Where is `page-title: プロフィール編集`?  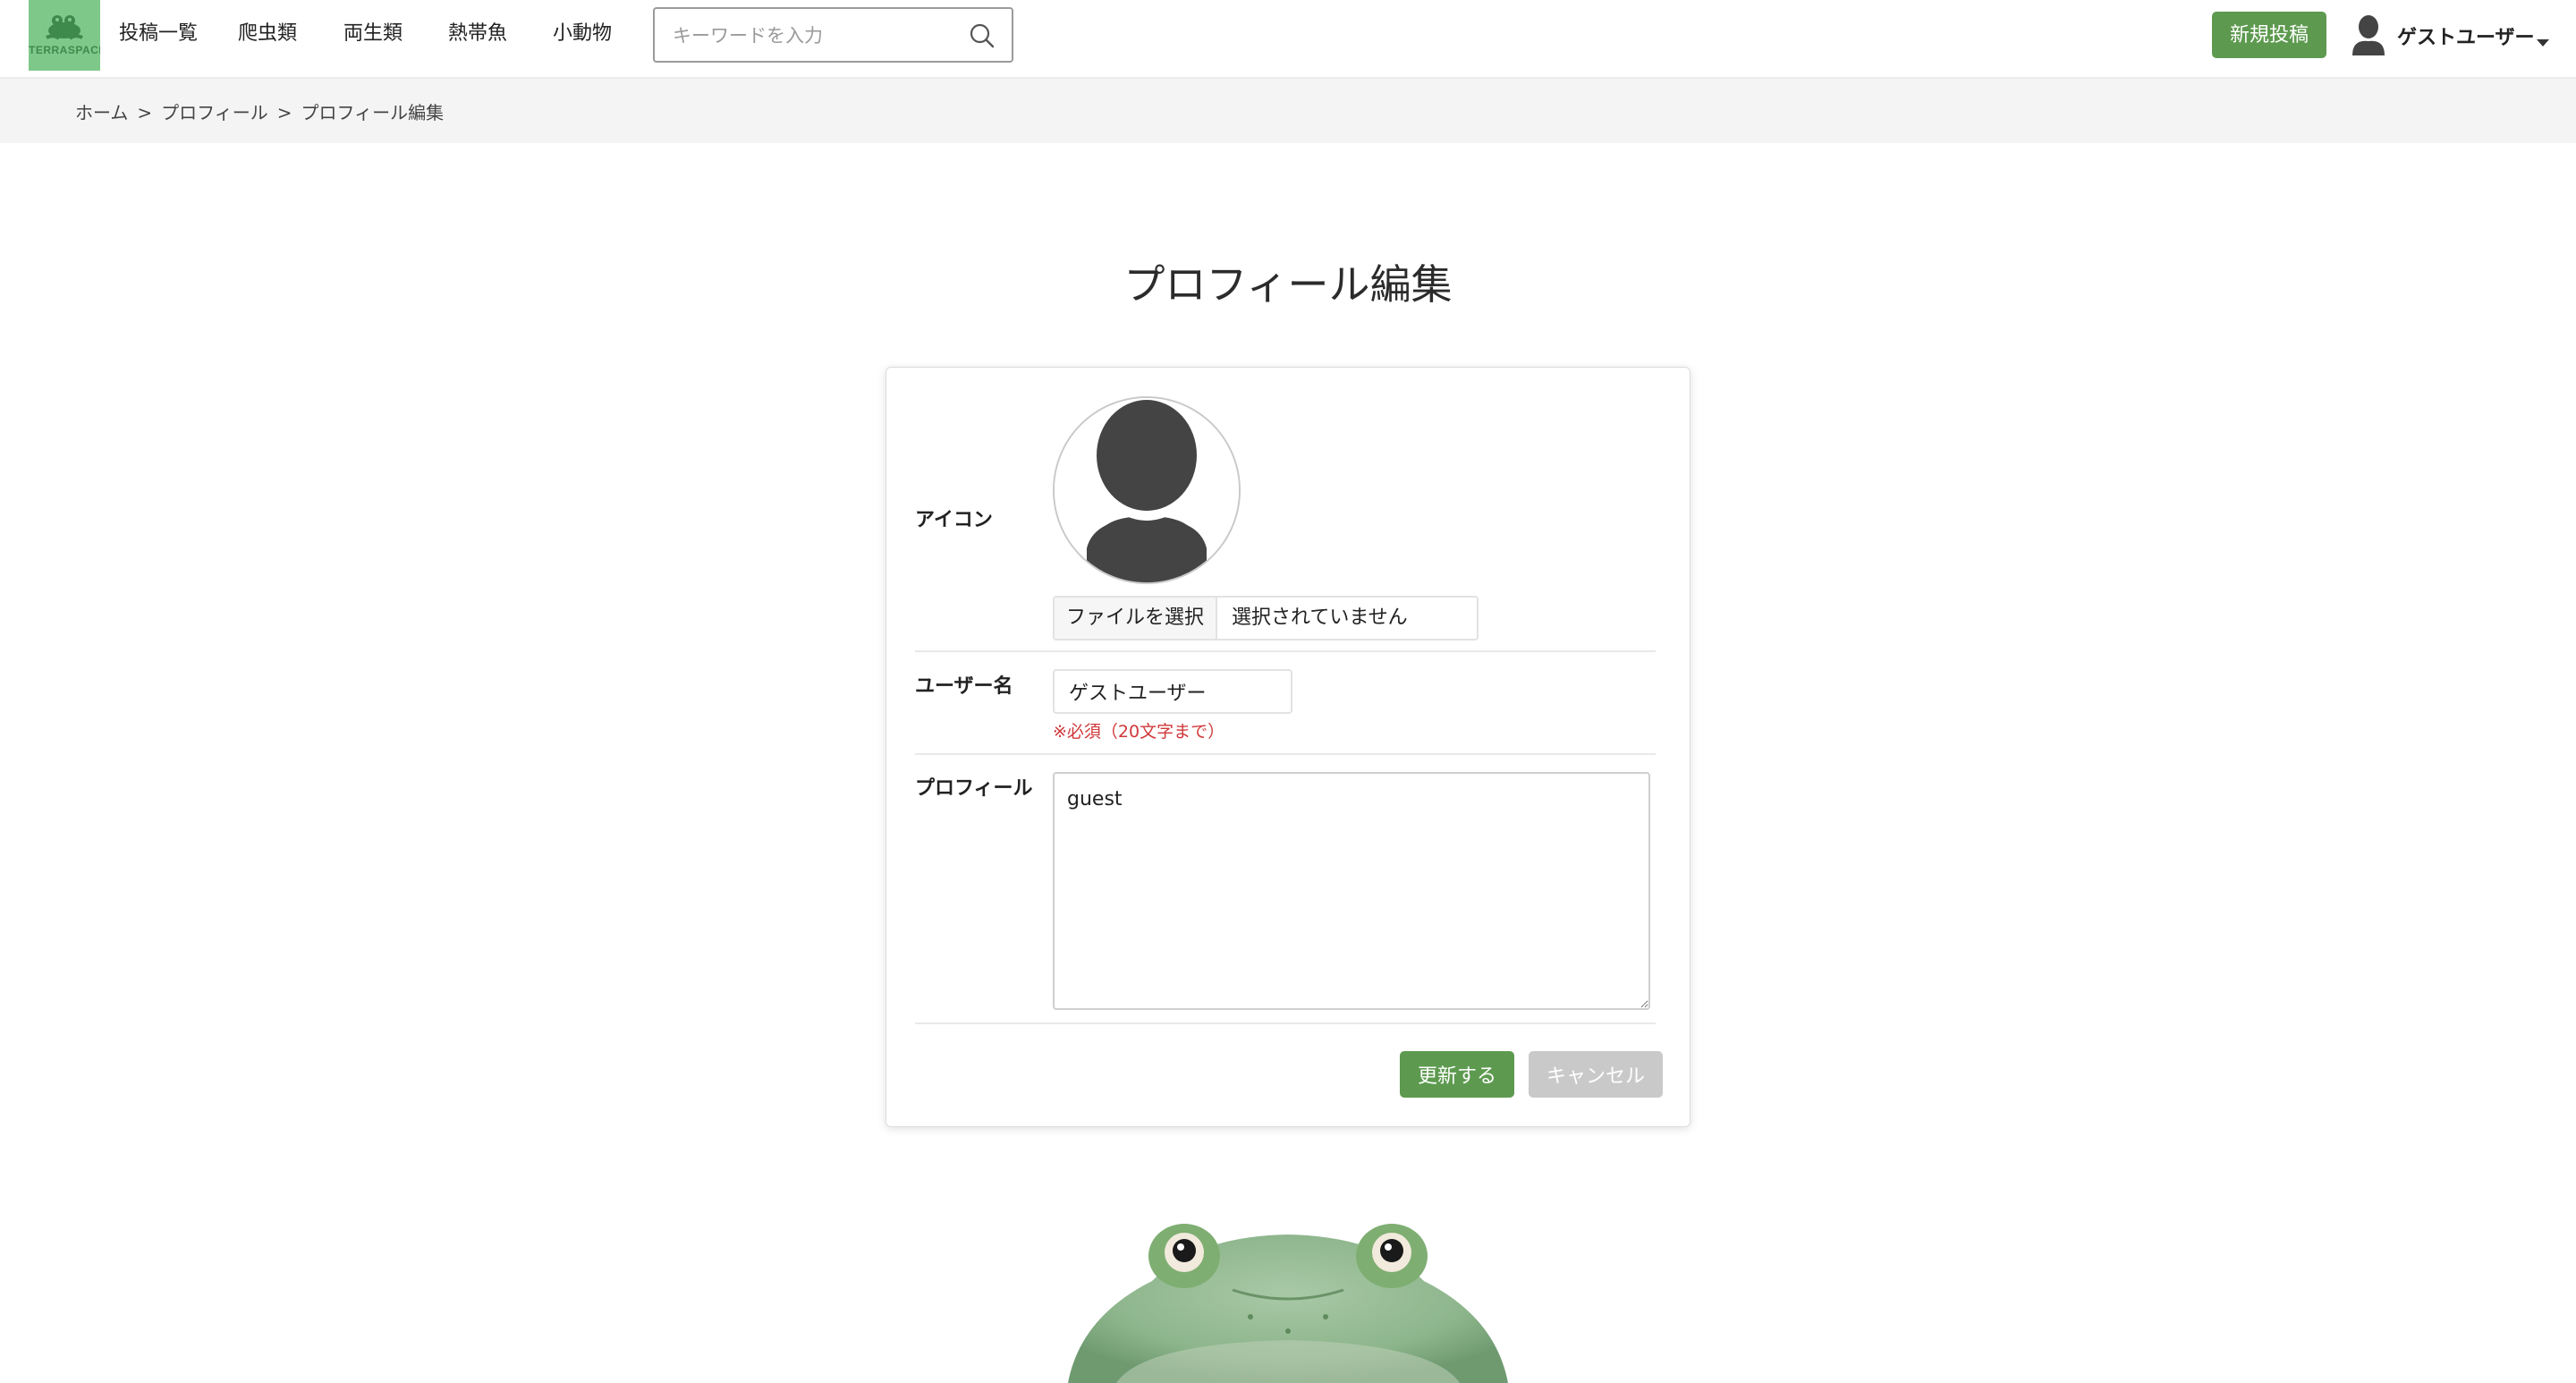
page-title: プロフィール編集 is located at coordinates (1288, 285).